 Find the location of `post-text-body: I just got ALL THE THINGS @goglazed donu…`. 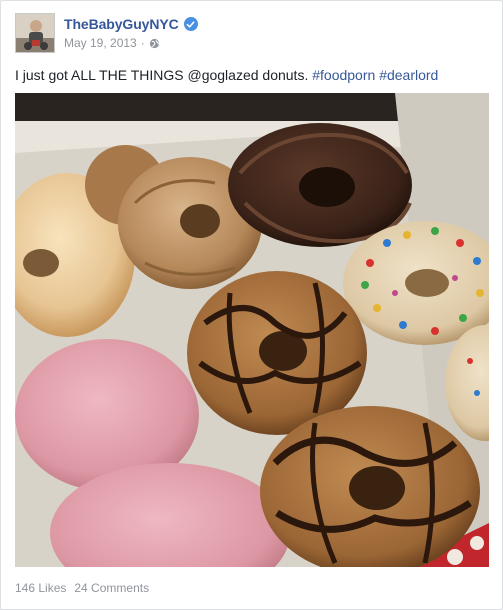

post-text-body: I just got ALL THE THINGS @goglazed donu… is located at coordinates (164, 75).